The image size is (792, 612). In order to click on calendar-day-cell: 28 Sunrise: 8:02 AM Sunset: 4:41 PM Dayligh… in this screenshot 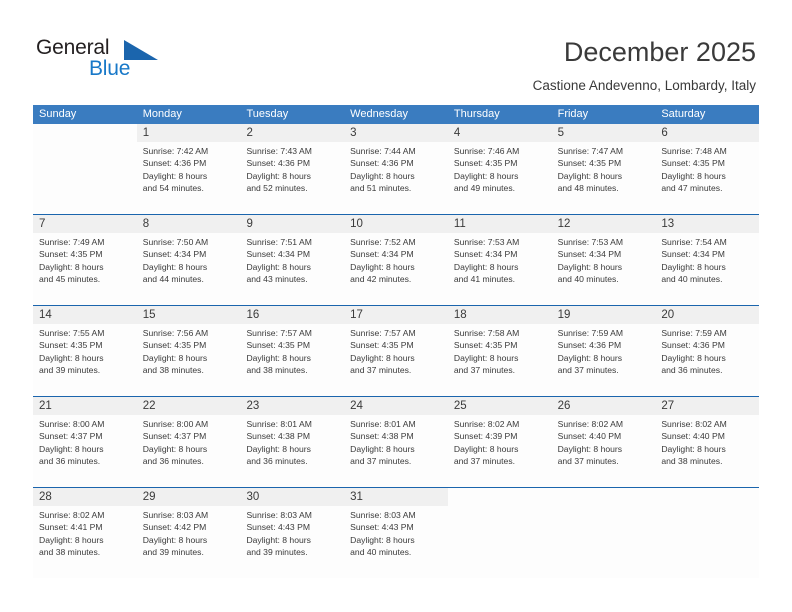, I will do `click(85, 533)`.